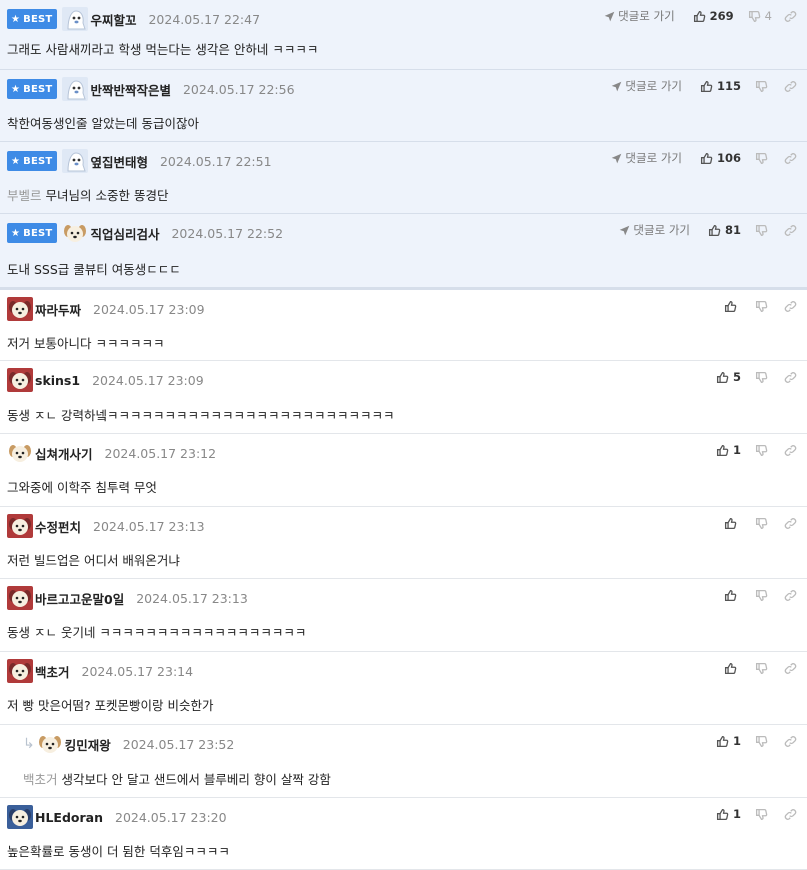 Image resolution: width=807 pixels, height=870 pixels. Describe the element at coordinates (103, 122) in the screenshot. I see `comment-text: 착한여동생인줄 알았는데 동급이잖아` at that location.